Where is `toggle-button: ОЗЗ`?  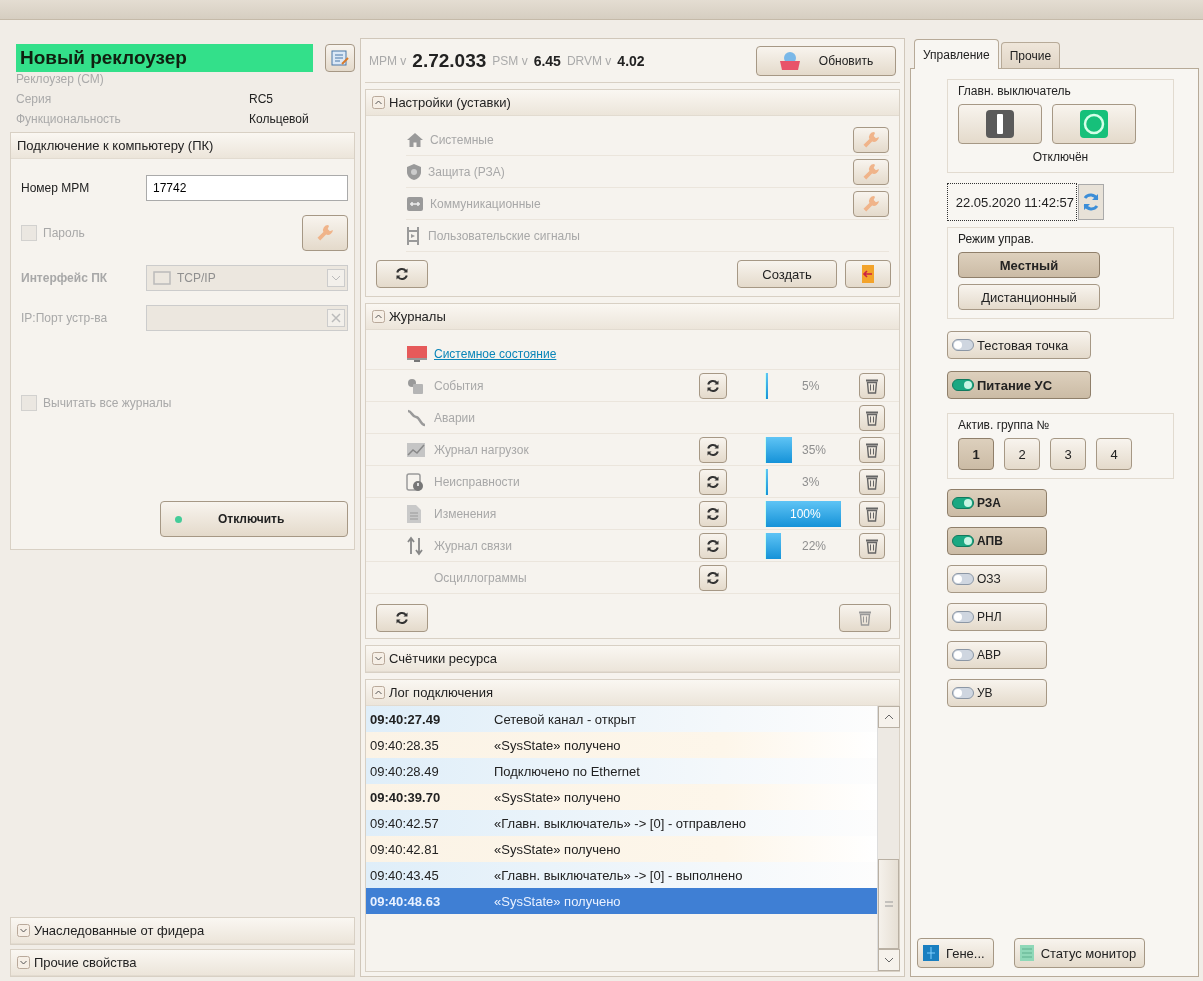
toggle-button: ОЗЗ is located at coordinates (997, 579).